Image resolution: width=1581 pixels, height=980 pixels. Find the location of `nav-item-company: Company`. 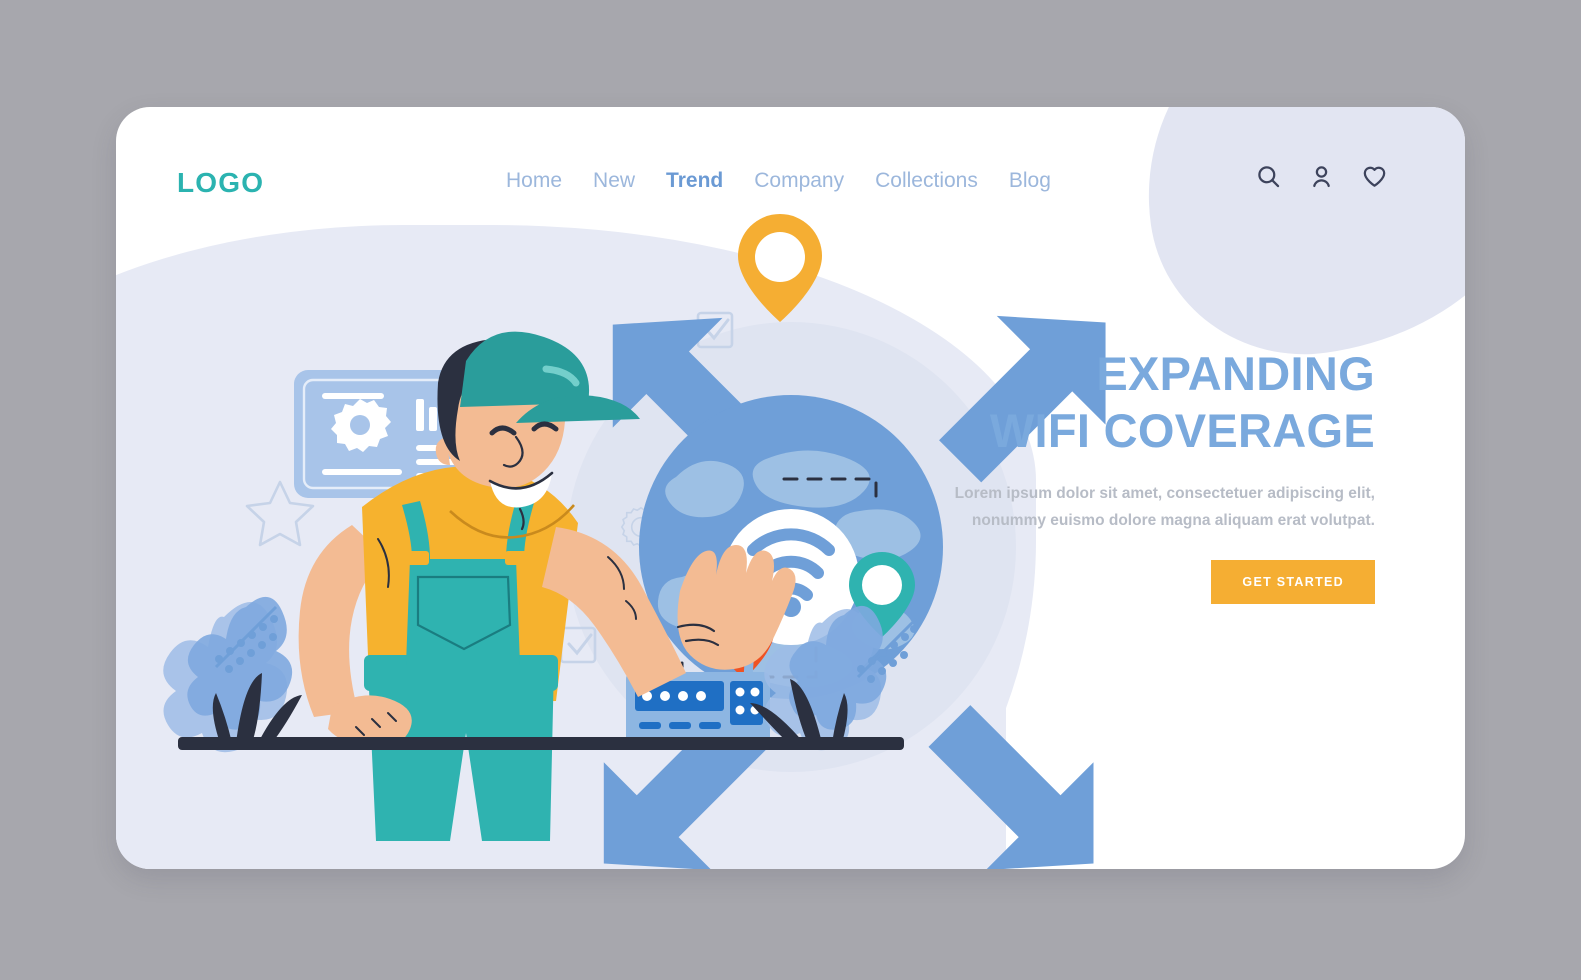

nav-item-company: Company is located at coordinates (799, 181).